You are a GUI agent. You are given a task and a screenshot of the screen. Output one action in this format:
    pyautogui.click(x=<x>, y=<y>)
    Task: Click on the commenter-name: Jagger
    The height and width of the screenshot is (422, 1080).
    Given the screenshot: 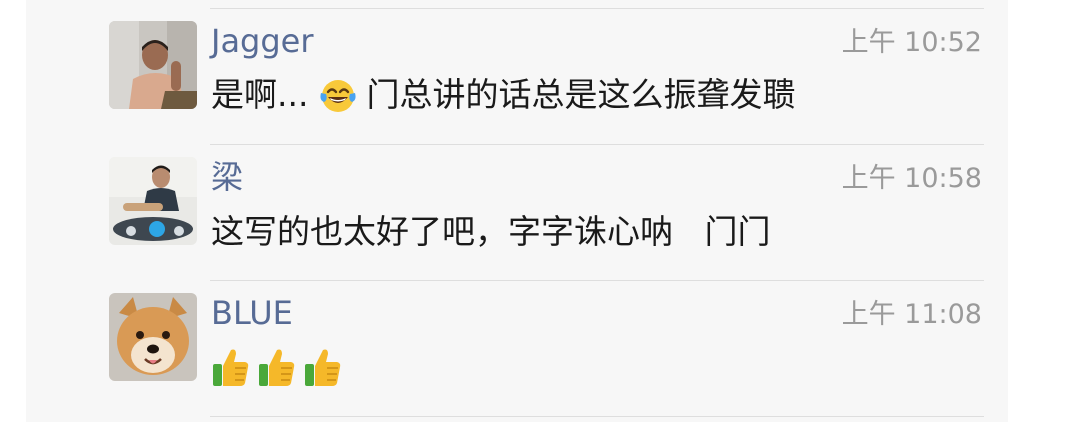 What is the action you would take?
    pyautogui.click(x=262, y=41)
    